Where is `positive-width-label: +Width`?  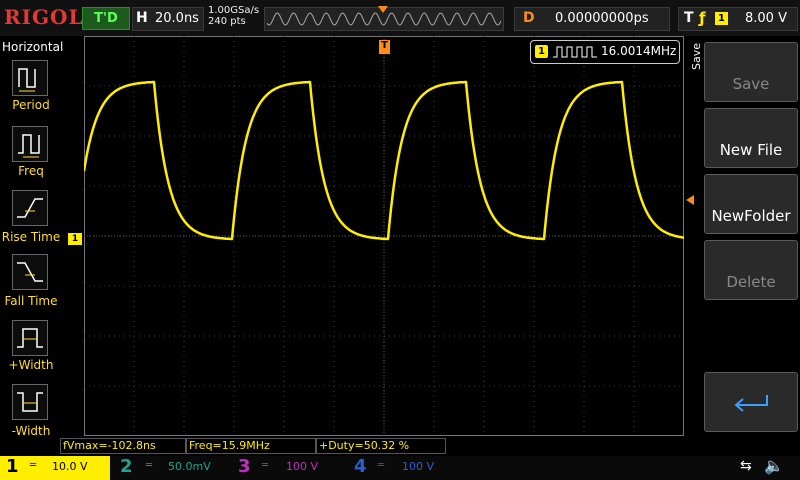
positive-width-label: +Width is located at coordinates (31, 365).